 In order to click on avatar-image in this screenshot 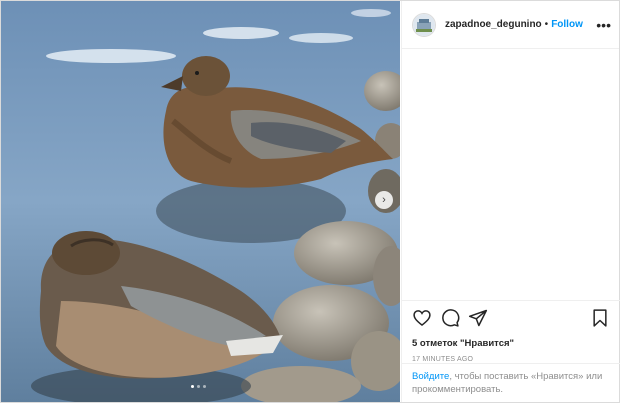, I will do `click(424, 24)`.